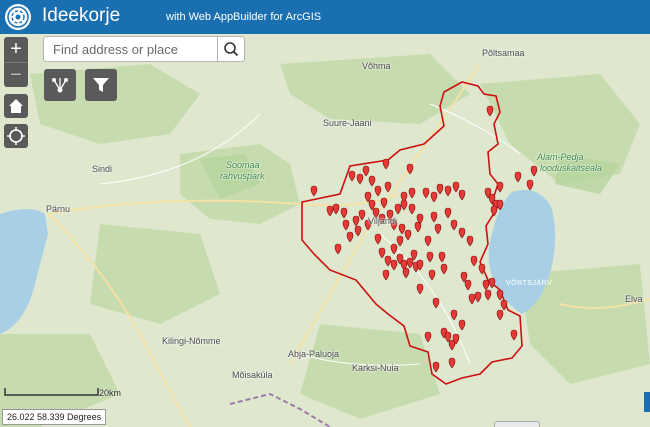 The image size is (650, 427). I want to click on filter-icon, so click(101, 85).